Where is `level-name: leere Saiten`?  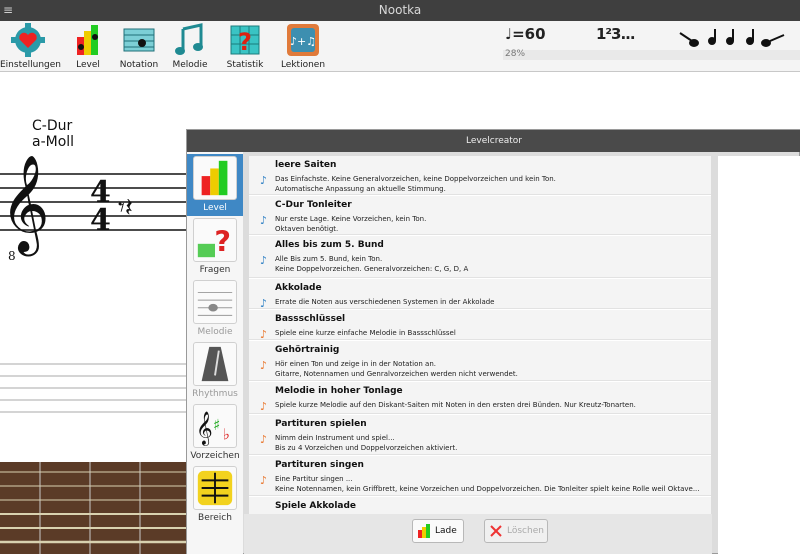
level-name: leere Saiten is located at coordinates (306, 165).